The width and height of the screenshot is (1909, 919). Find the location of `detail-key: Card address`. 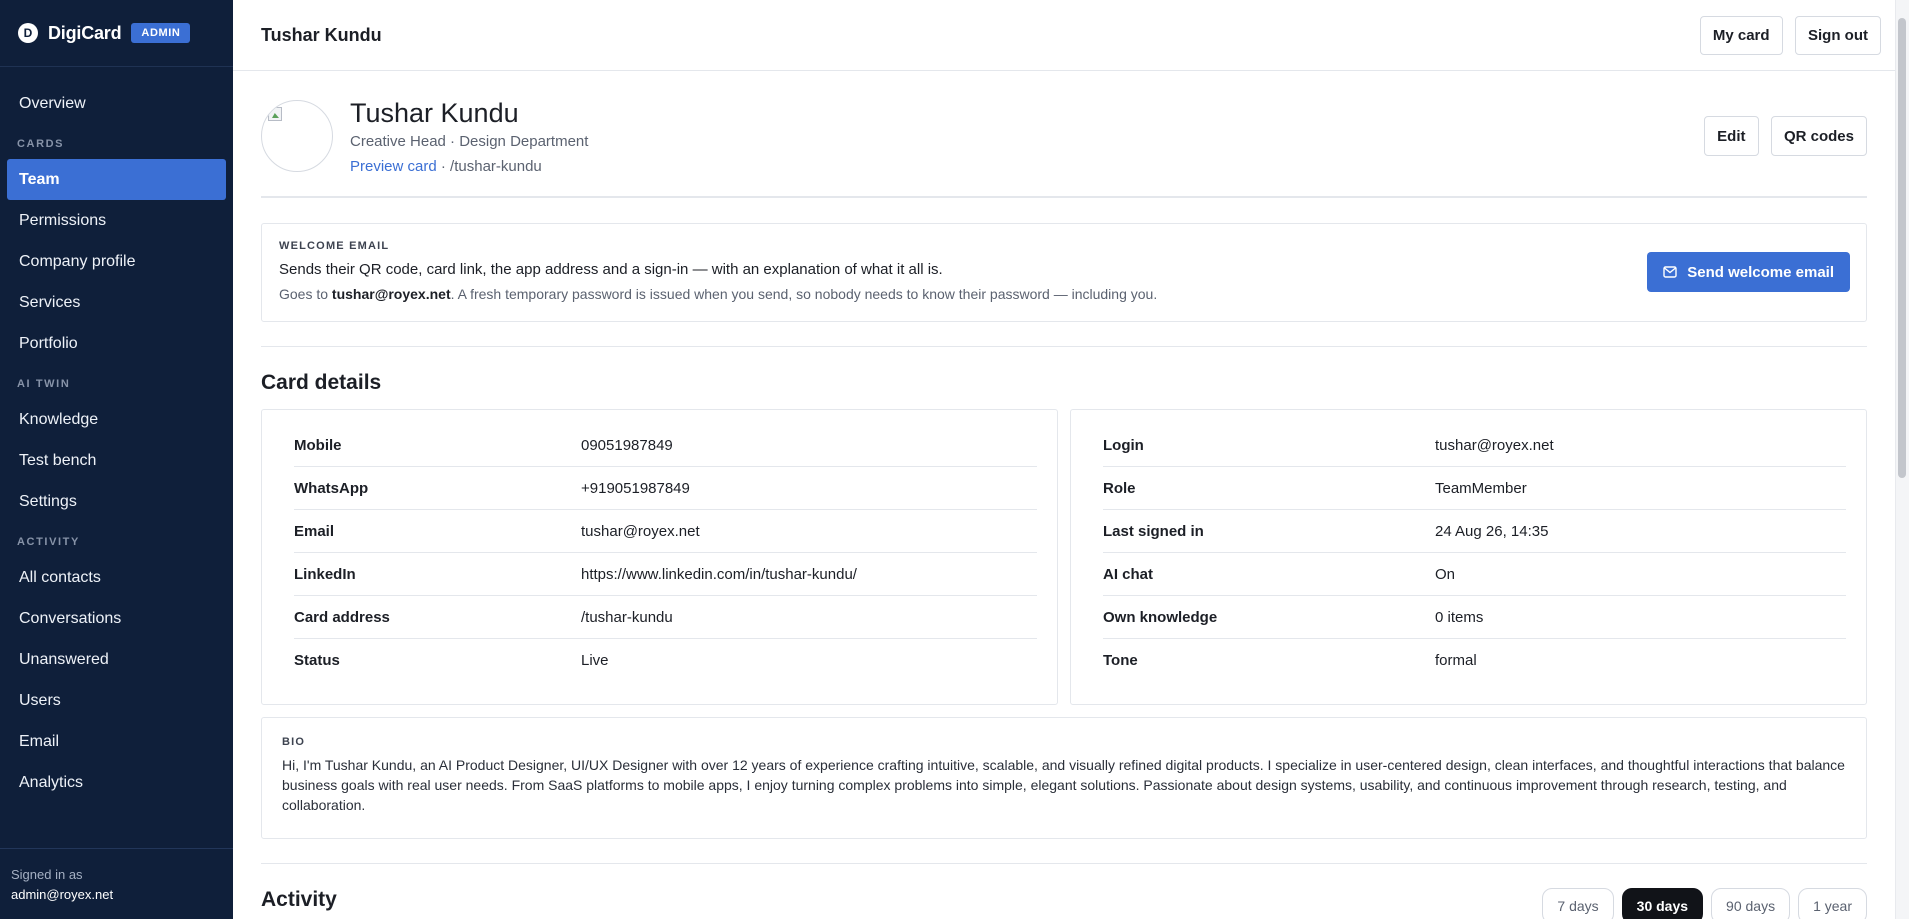

detail-key: Card address is located at coordinates (342, 617).